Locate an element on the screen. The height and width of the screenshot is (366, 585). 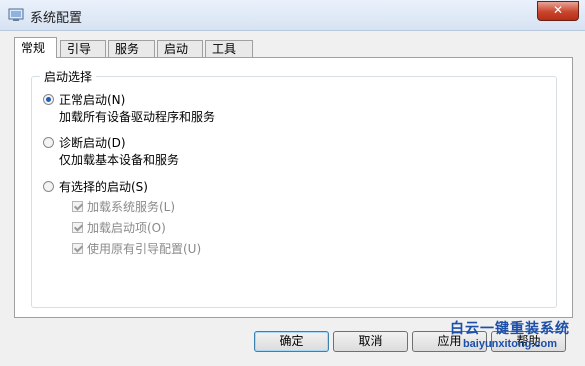
load-startup-items-checkbox: 加载启动项(O) is located at coordinates (119, 227).